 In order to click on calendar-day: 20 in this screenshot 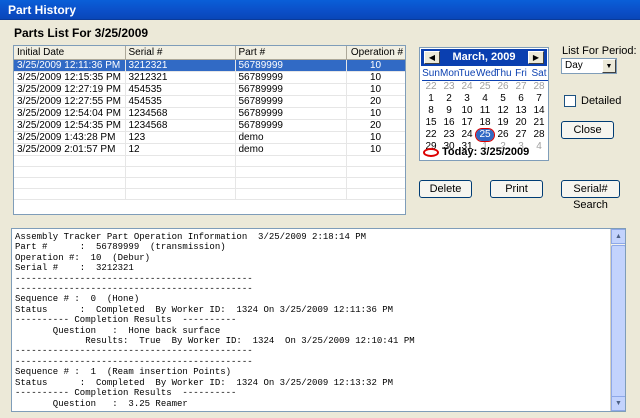, I will do `click(521, 123)`.